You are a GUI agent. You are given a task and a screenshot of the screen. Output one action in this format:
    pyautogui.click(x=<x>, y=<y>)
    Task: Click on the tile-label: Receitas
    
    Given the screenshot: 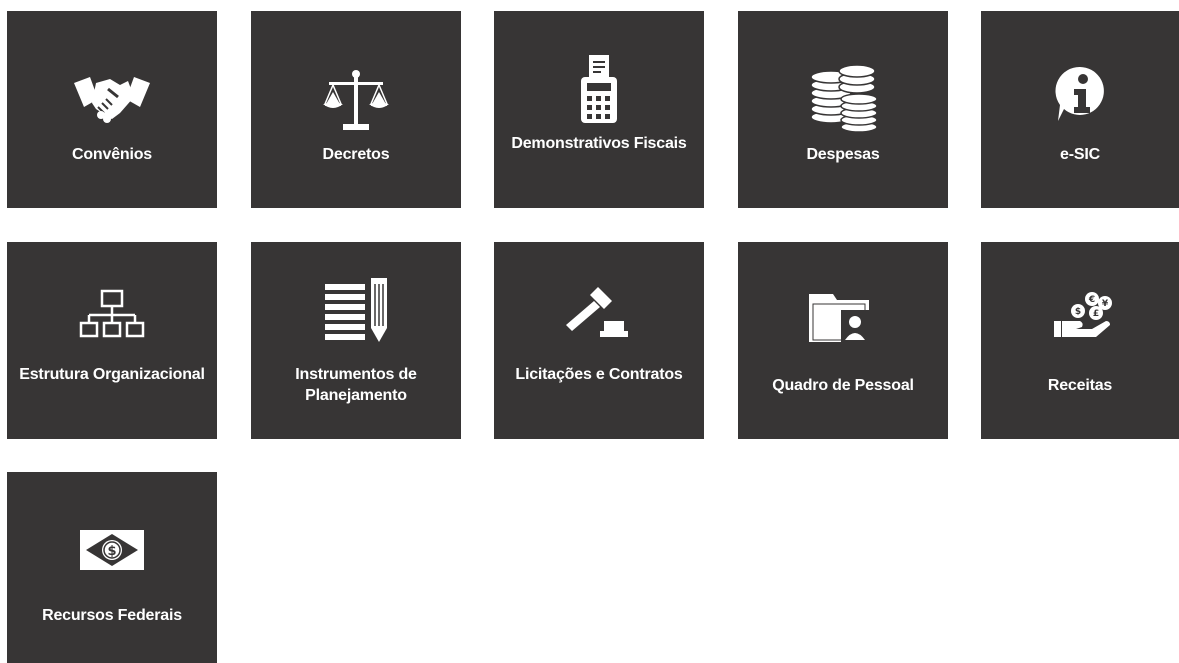 What is the action you would take?
    pyautogui.click(x=1080, y=385)
    